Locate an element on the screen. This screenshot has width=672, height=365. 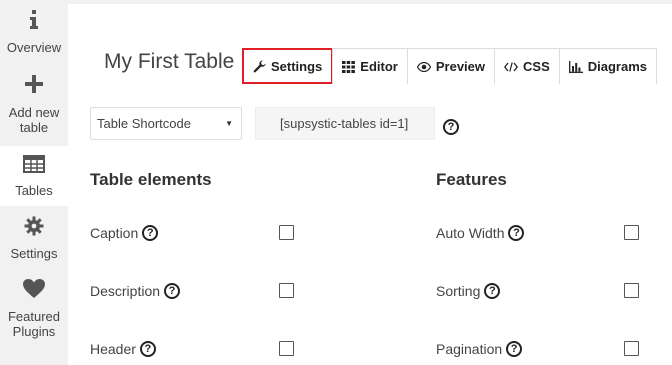
description-checkbox is located at coordinates (286, 290).